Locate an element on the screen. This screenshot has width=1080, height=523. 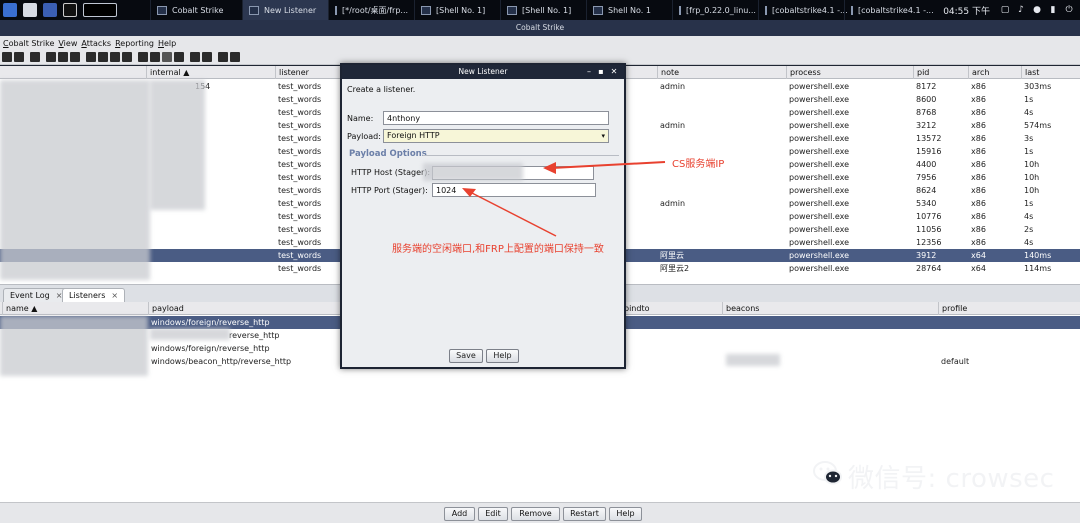
keystrokes-icon is located at coordinates (115, 57).